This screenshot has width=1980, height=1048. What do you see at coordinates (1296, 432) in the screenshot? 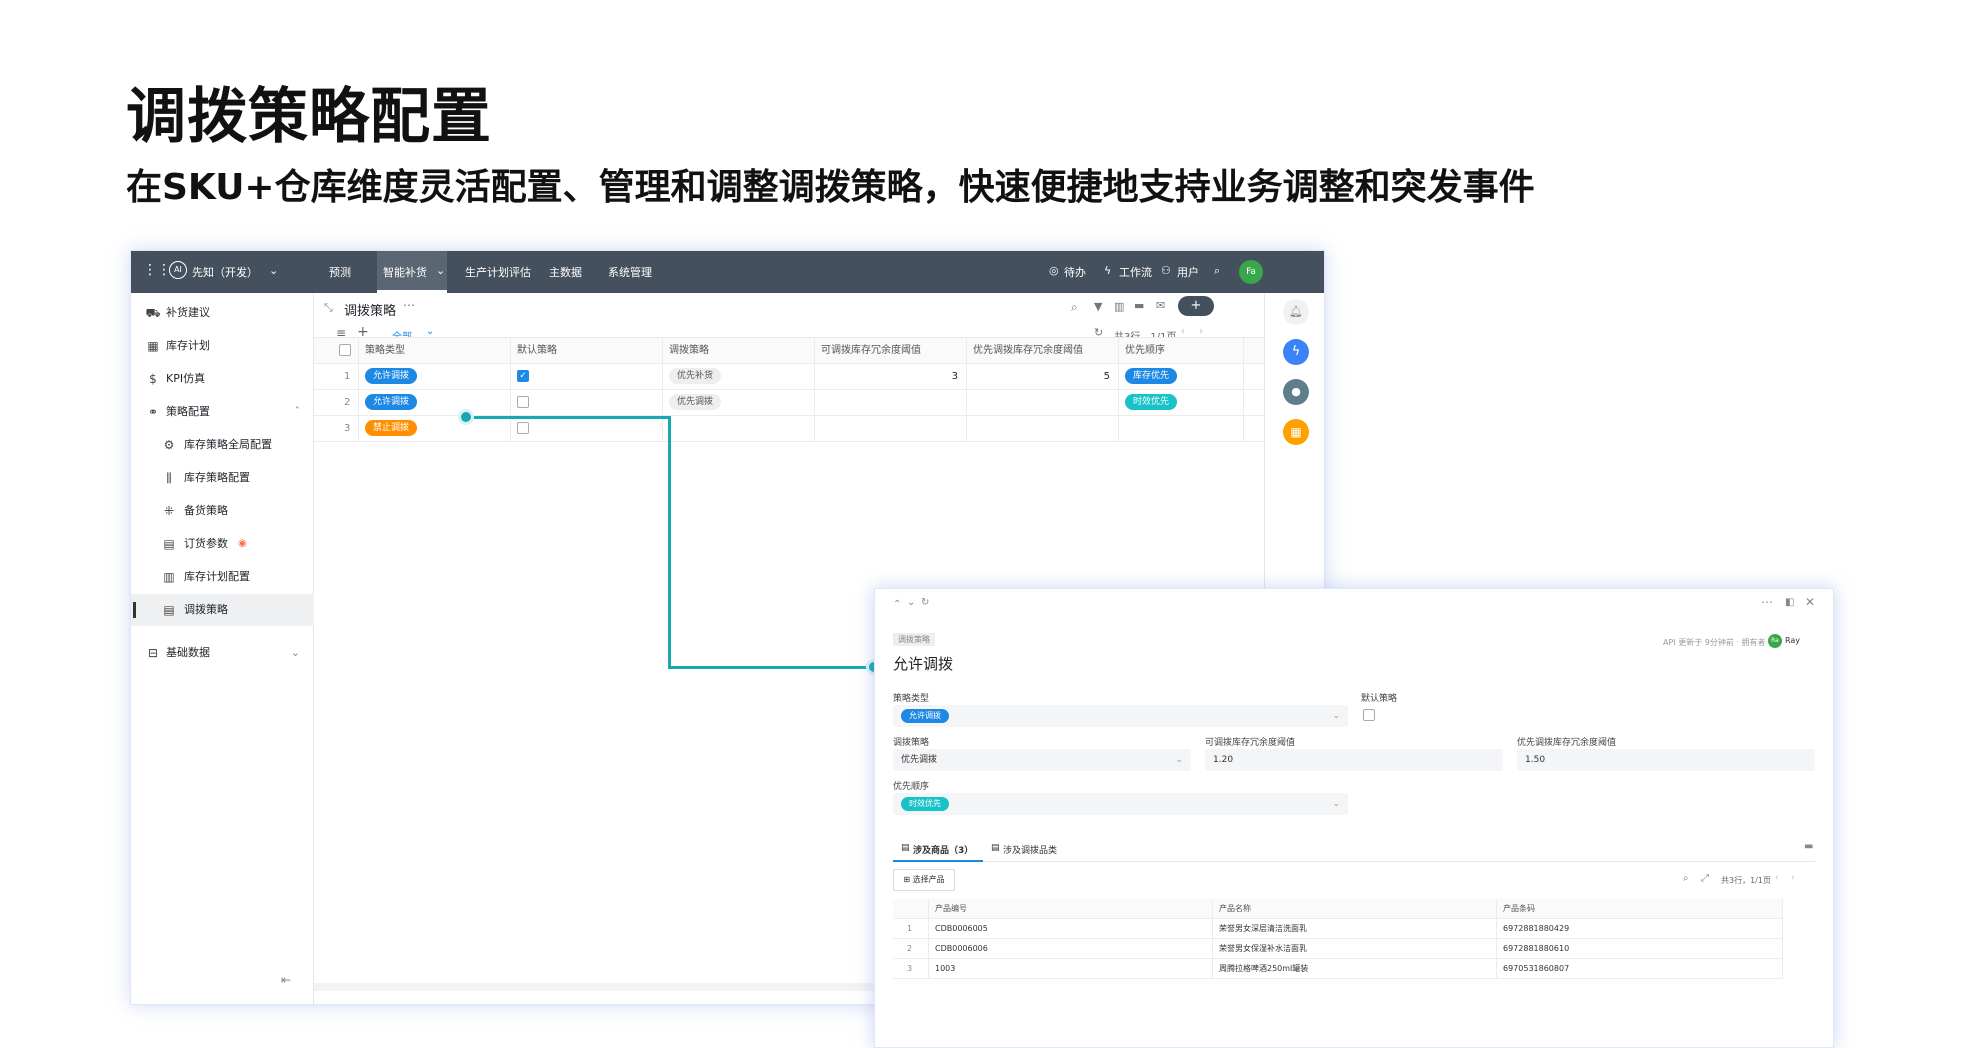
I see `apps-icon: ▦` at bounding box center [1296, 432].